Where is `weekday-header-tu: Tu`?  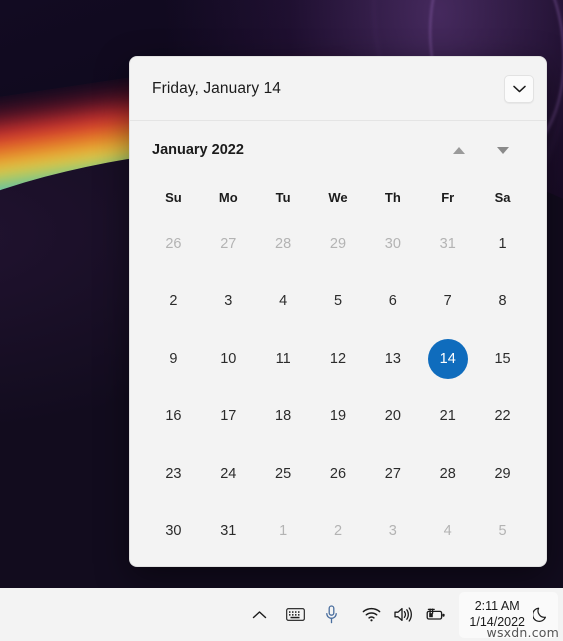 weekday-header-tu: Tu is located at coordinates (283, 197).